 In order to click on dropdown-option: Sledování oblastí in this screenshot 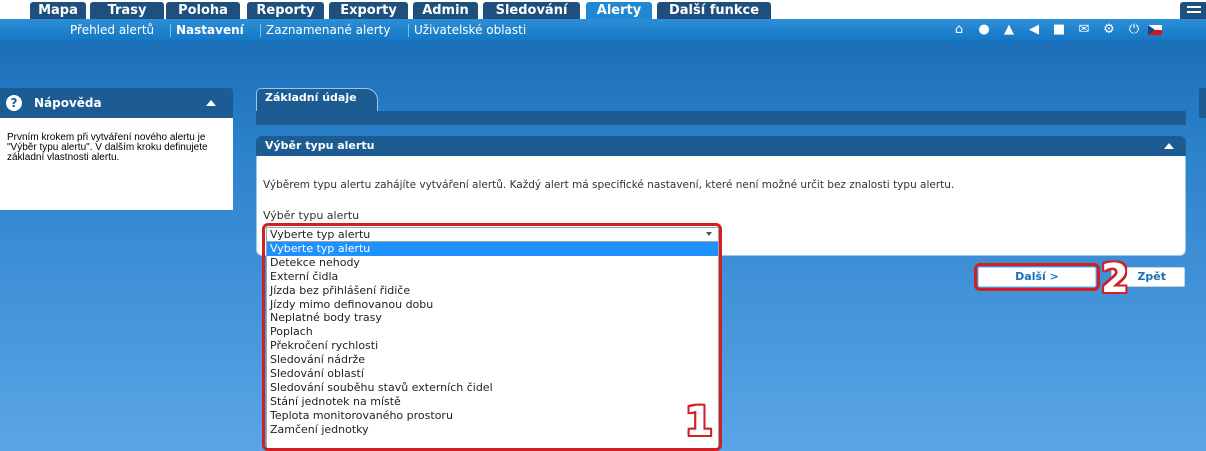, I will do `click(492, 374)`.